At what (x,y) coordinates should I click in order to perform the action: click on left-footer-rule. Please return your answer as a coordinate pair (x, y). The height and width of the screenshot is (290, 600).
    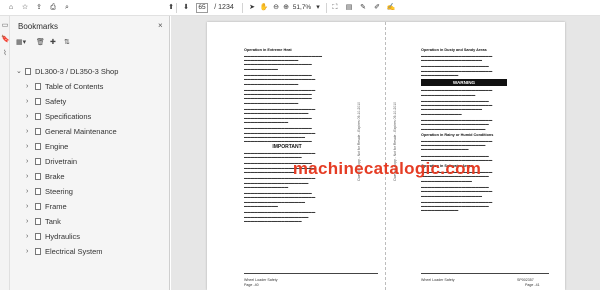
    Looking at the image, I should click on (311, 273).